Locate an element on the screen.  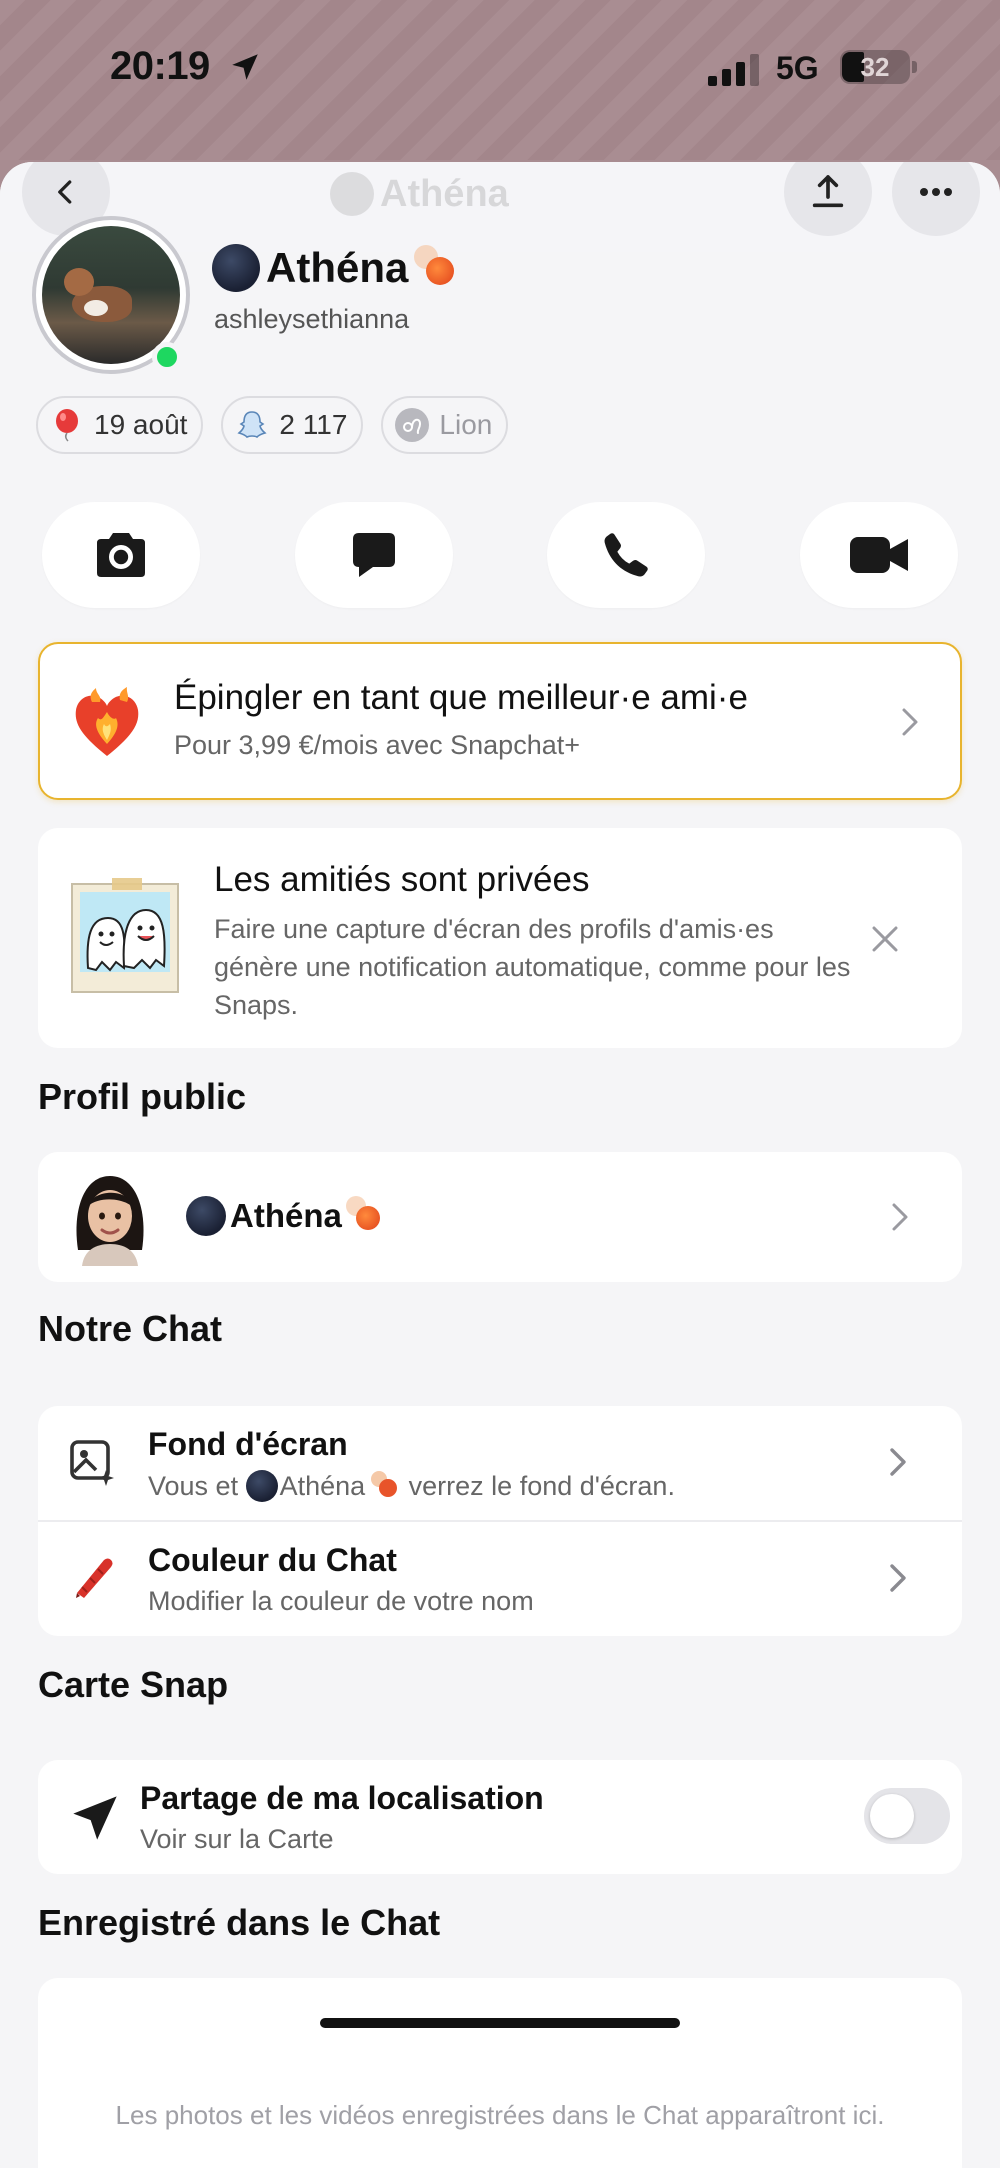
home-indicator is located at coordinates (500, 2023).